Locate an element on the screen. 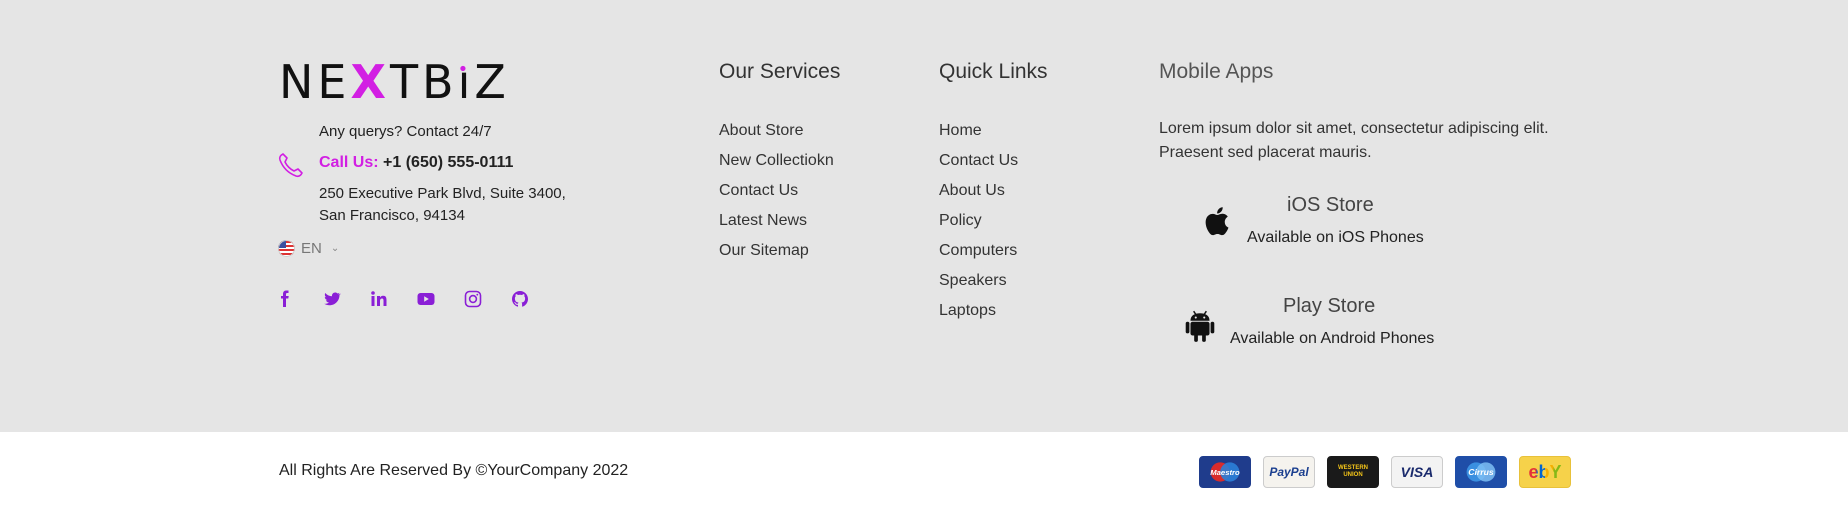 Image resolution: width=1848 pixels, height=511 pixels. logo-text-1: NE is located at coordinates (315, 82).